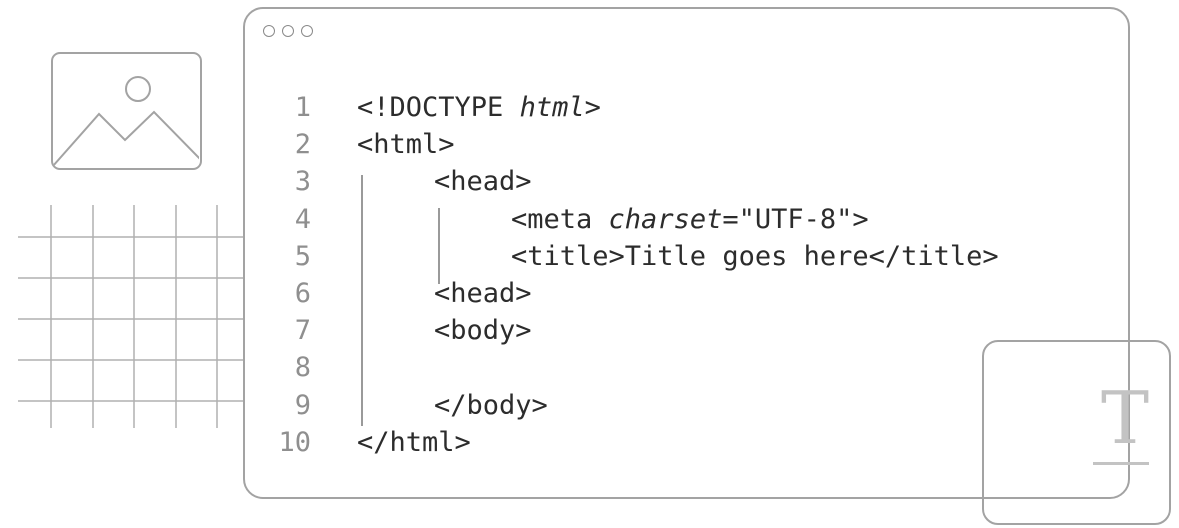  I want to click on code-token: <title>Title goes here</title>, so click(755, 256).